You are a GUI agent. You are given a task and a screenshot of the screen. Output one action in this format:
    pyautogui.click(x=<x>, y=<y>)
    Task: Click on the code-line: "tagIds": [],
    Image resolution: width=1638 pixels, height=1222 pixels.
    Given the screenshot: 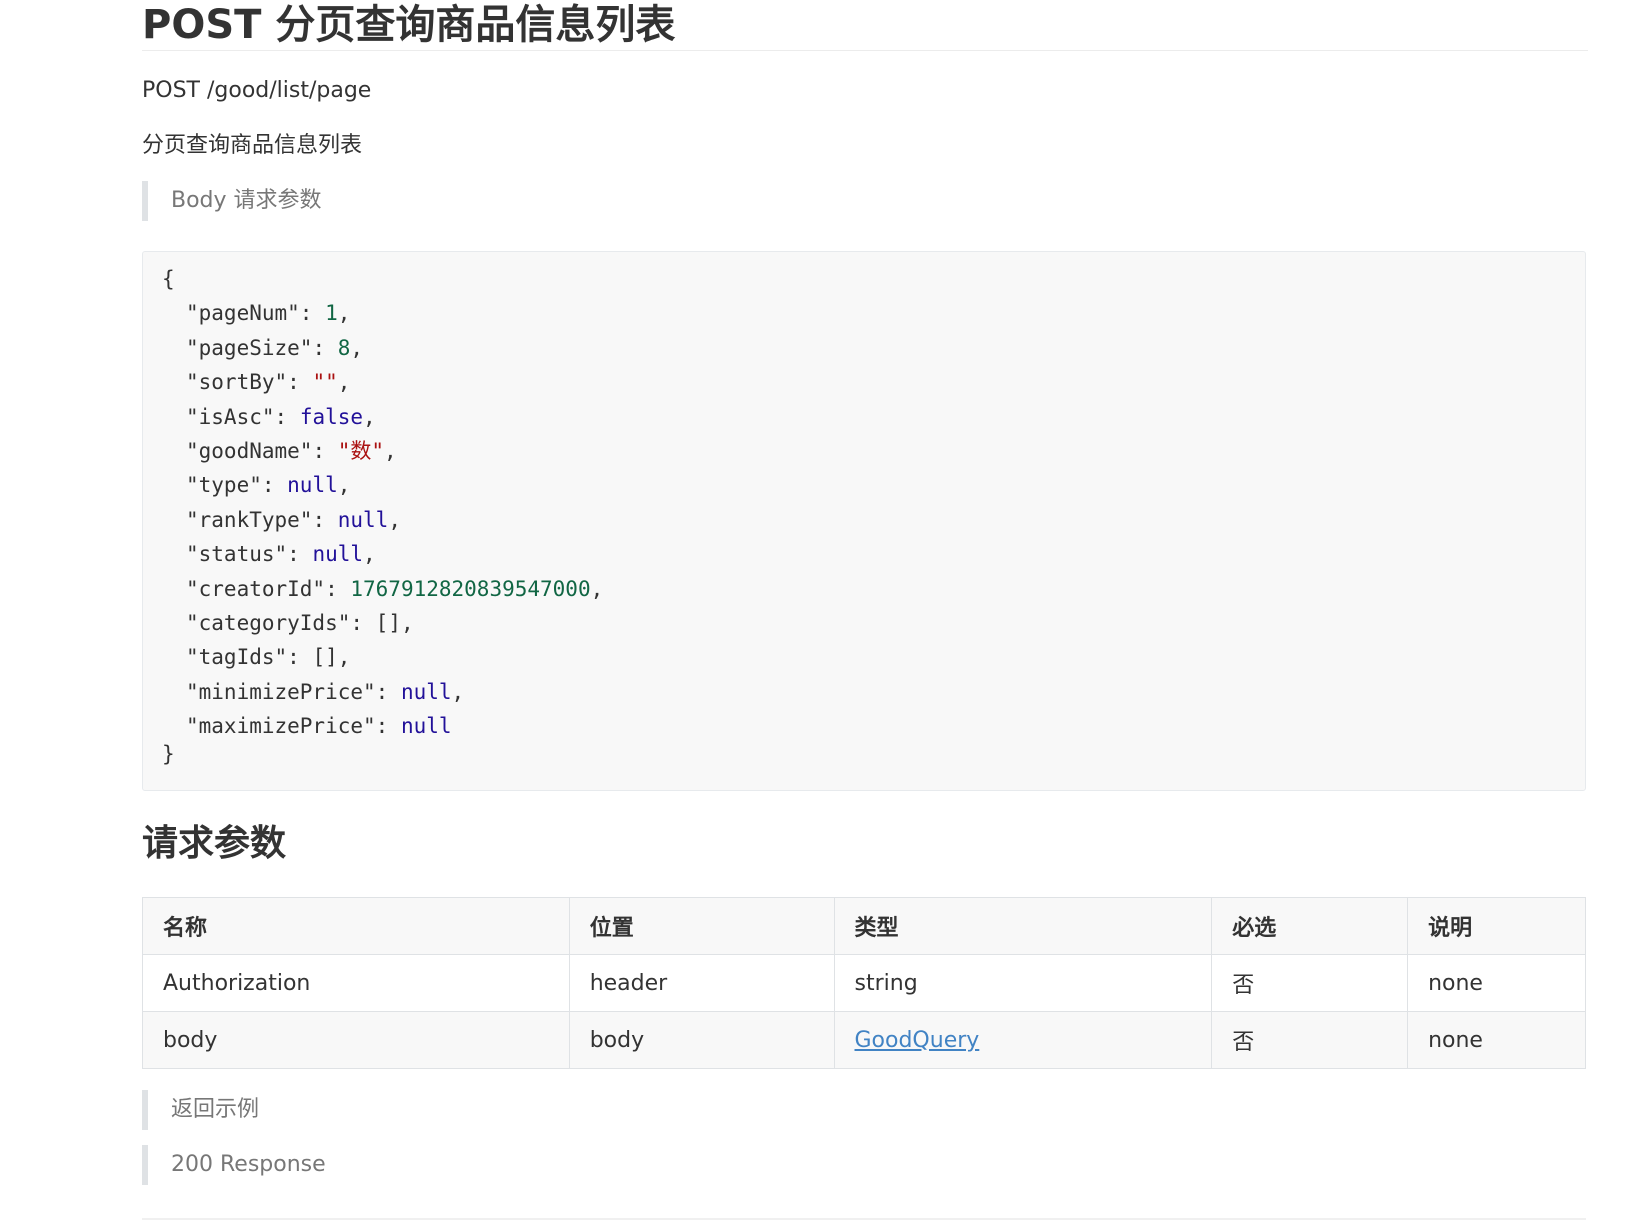 What is the action you would take?
    pyautogui.click(x=268, y=657)
    